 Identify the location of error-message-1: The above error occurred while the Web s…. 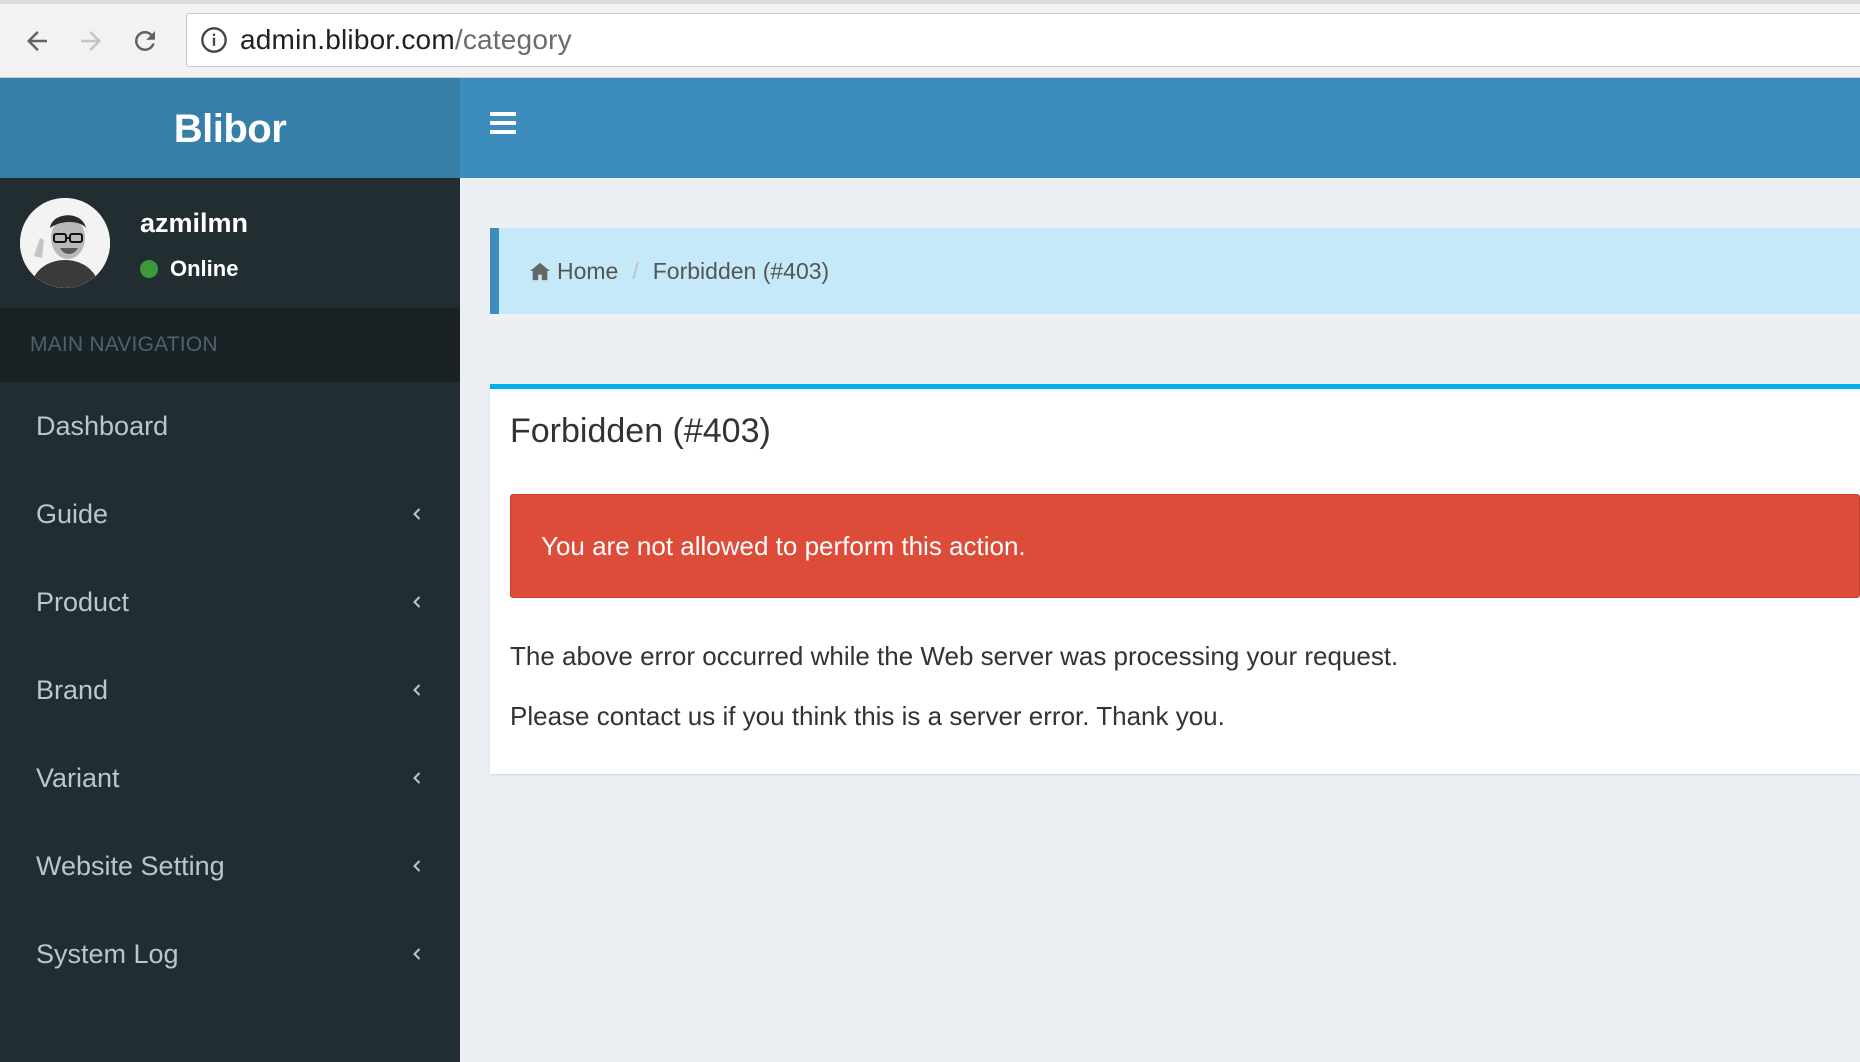
(954, 656).